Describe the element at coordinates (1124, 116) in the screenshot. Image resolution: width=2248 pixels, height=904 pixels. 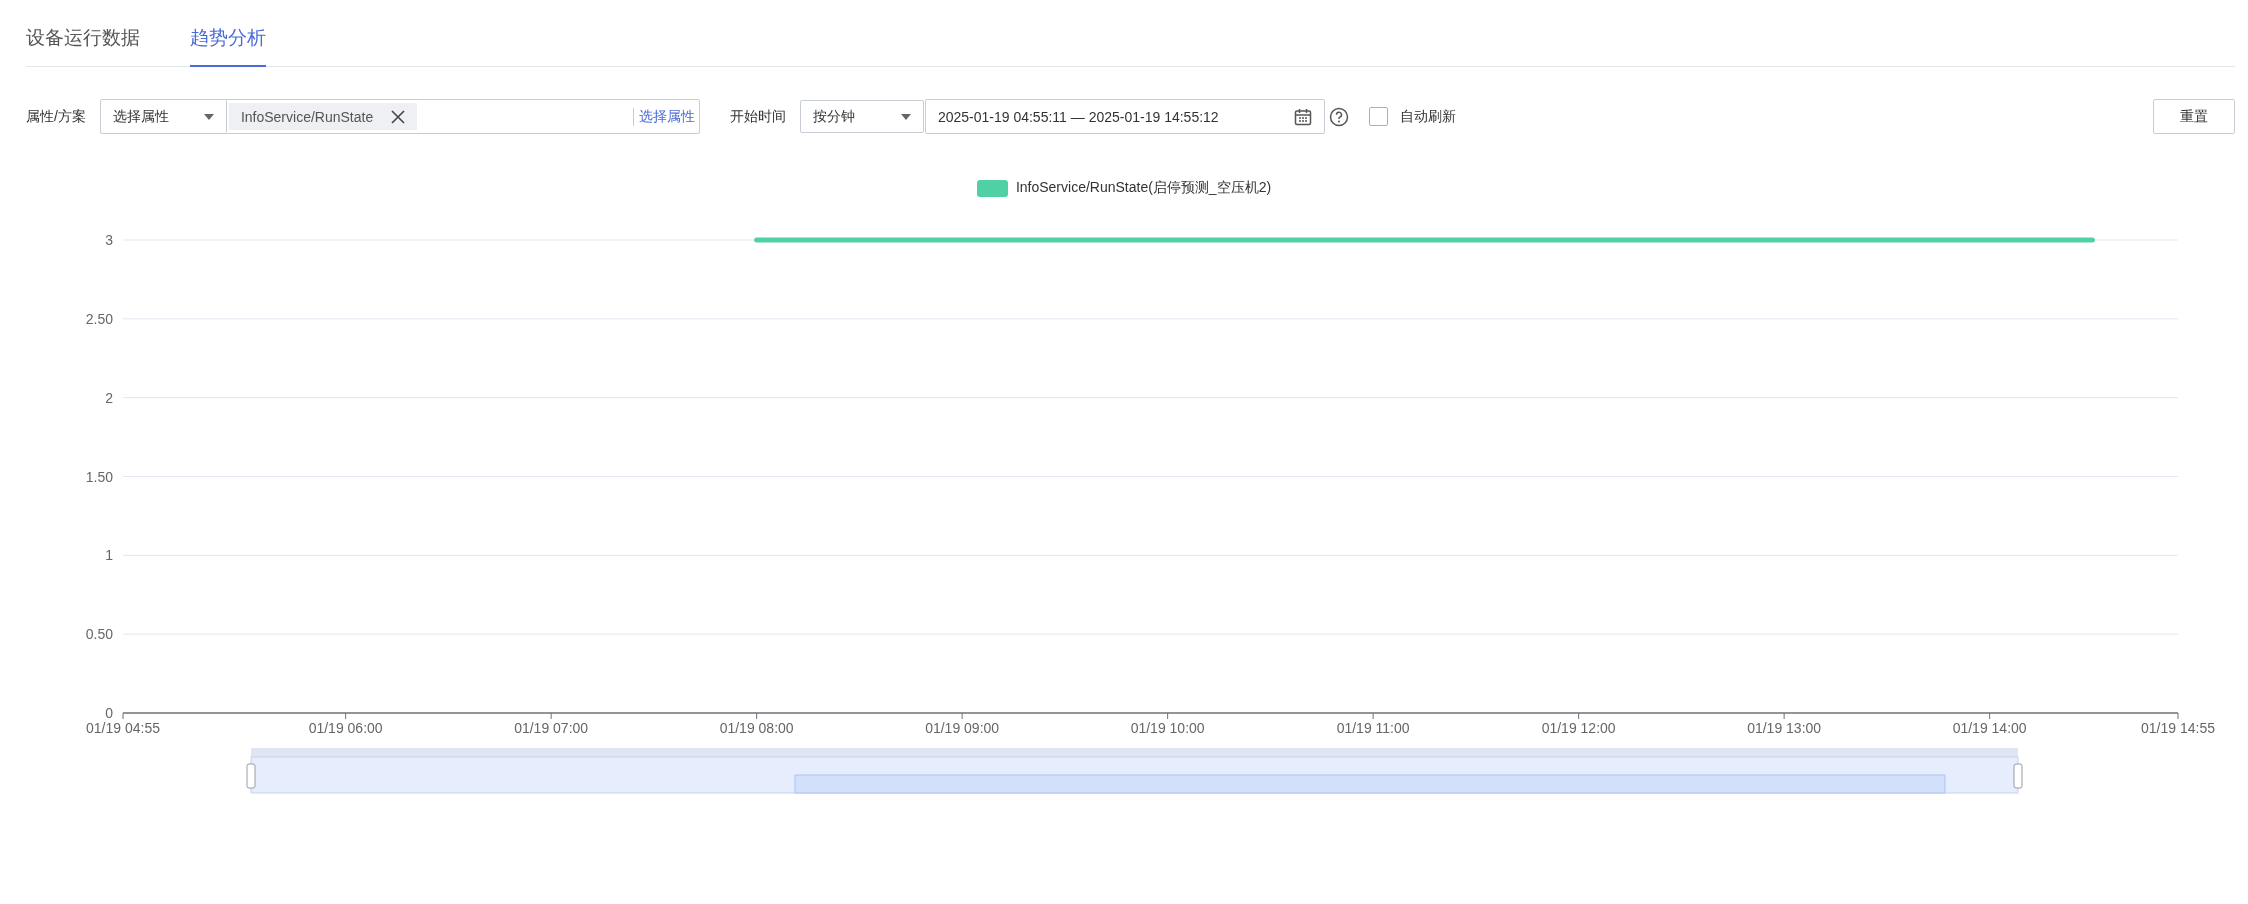
I see `date-range-field: 2025-01-19 04:55:11 — 2025-01-19 14:55:12` at that location.